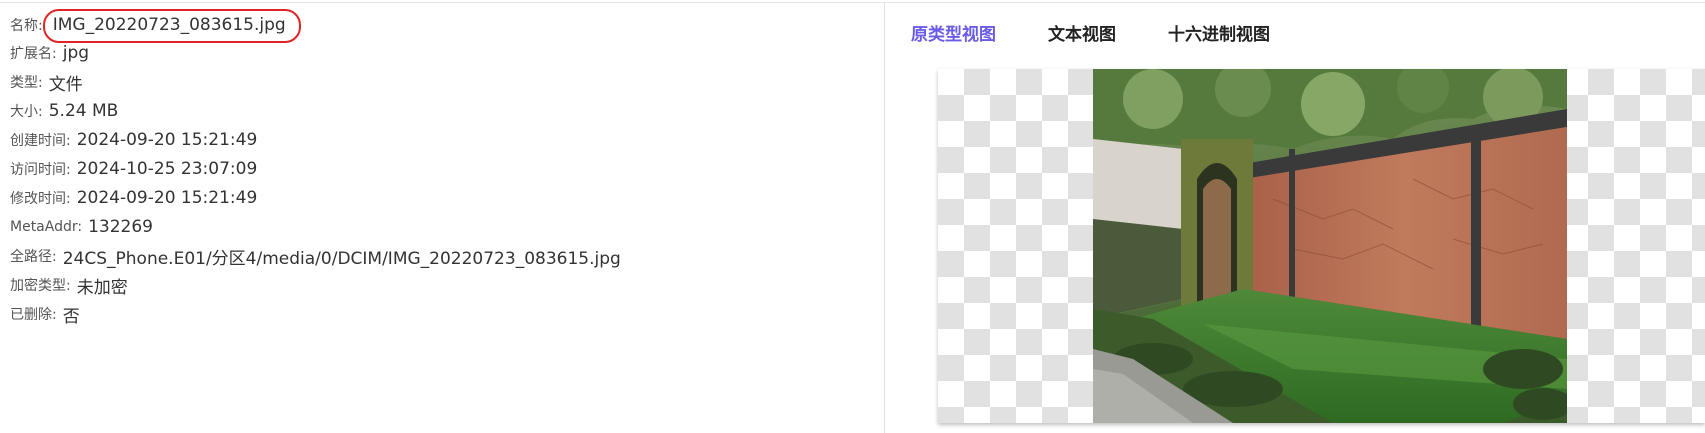 The height and width of the screenshot is (433, 1705). Describe the element at coordinates (33, 54) in the screenshot. I see `property-label-extension: 扩展名:` at that location.